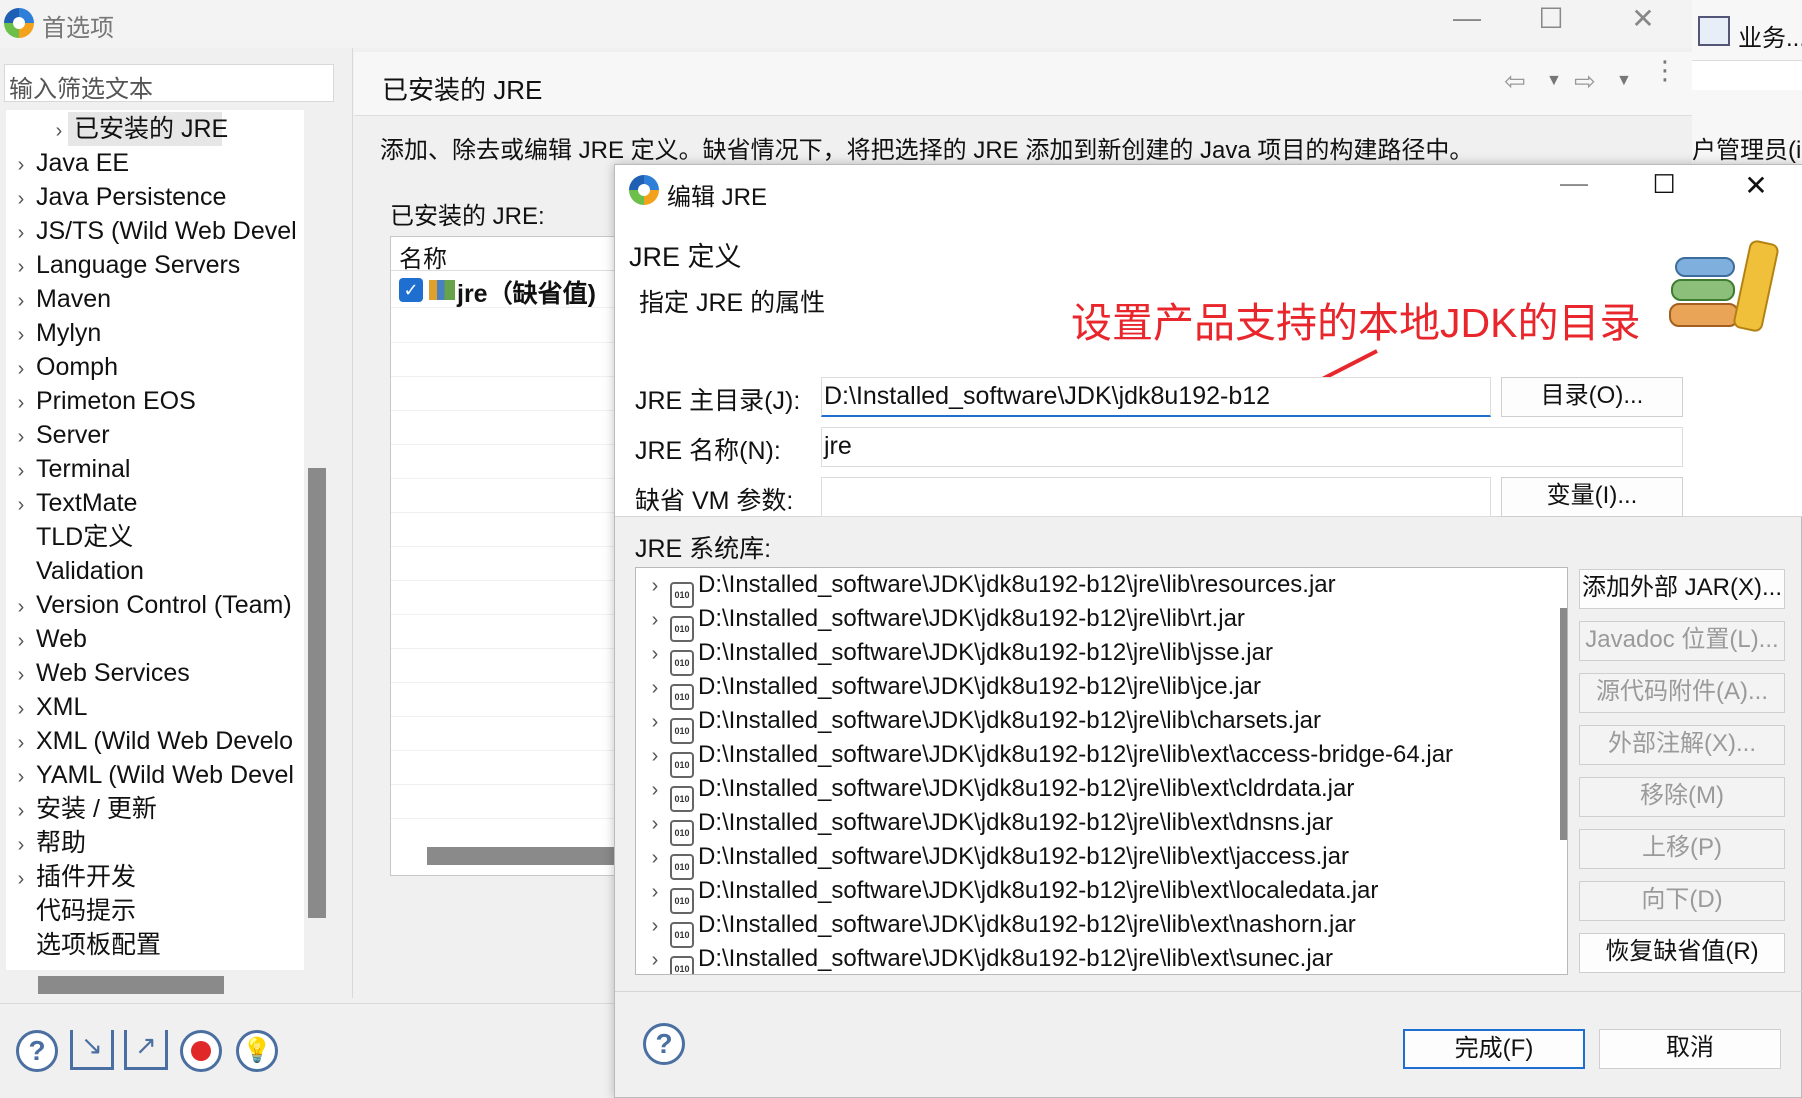  What do you see at coordinates (411, 290) in the screenshot?
I see `checkbox-checked: ✓` at bounding box center [411, 290].